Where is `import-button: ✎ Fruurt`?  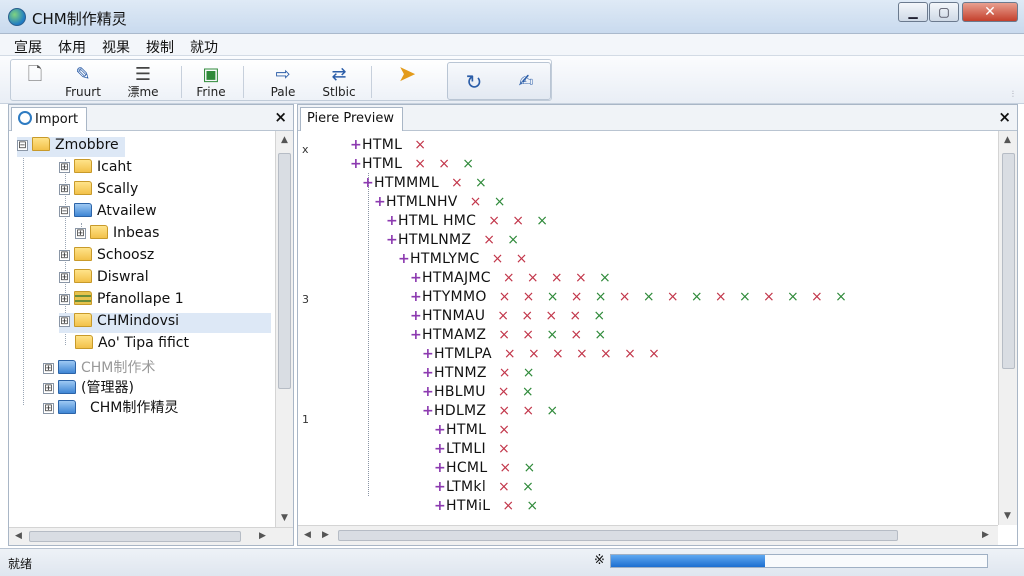 import-button: ✎ Fruurt is located at coordinates (83, 81).